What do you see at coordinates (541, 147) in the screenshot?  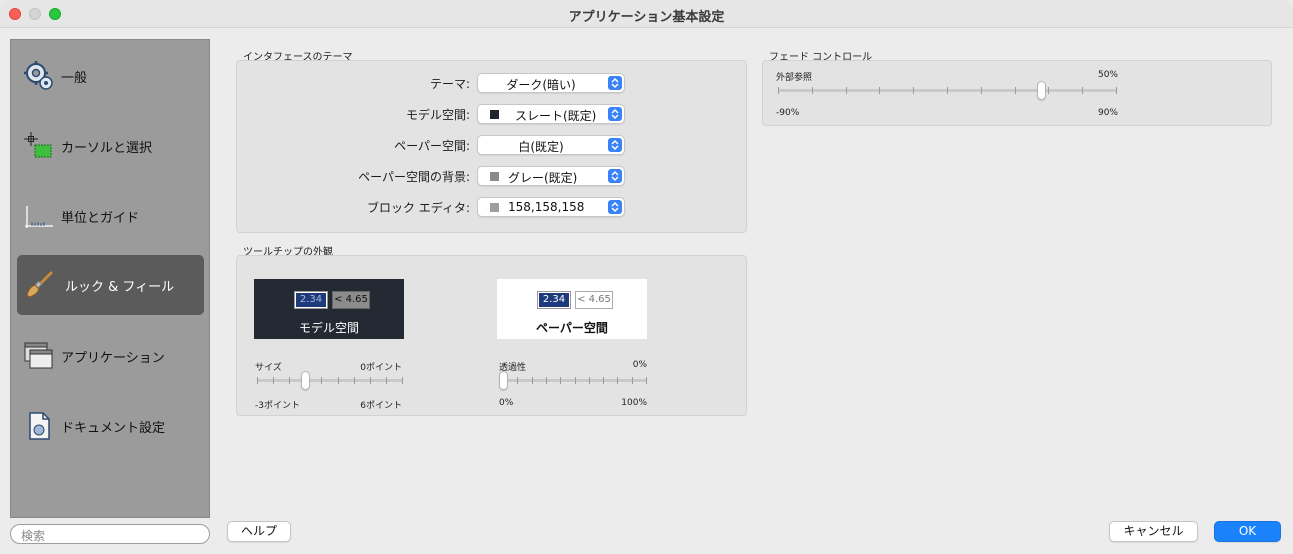 I see `paper-space-select-value: 白(既定)` at bounding box center [541, 147].